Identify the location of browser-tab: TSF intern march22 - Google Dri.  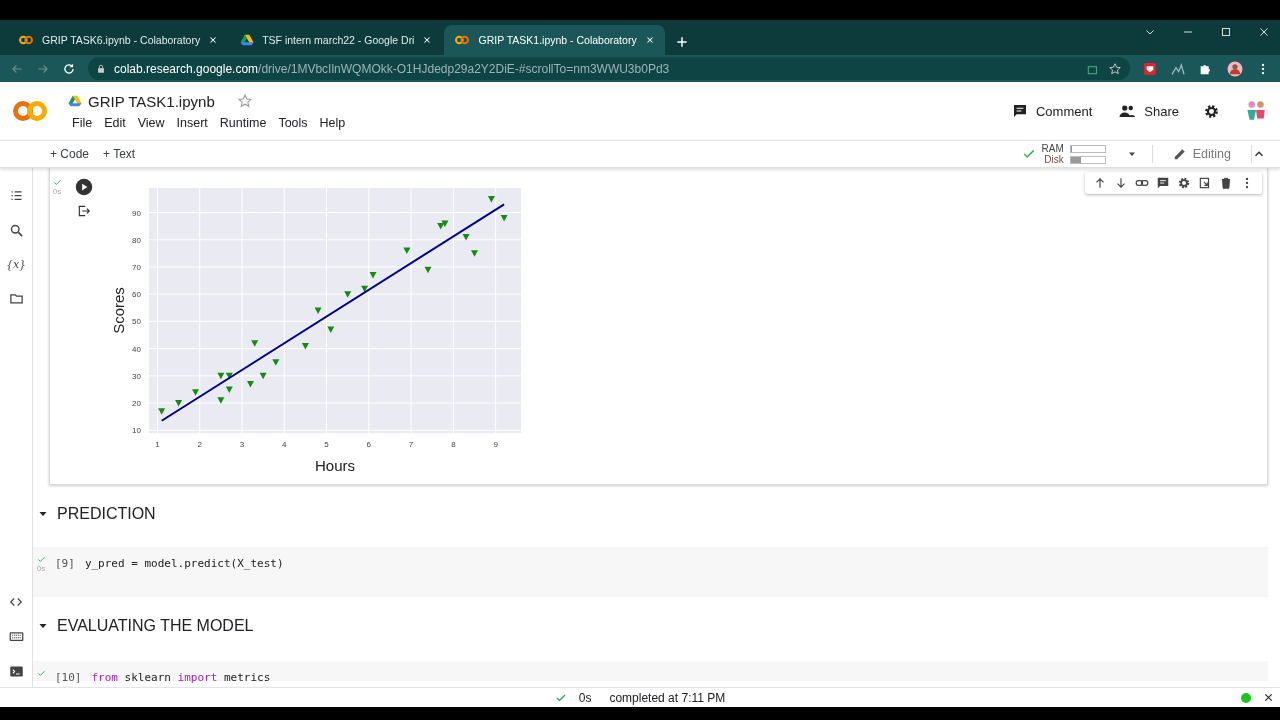
(336, 40).